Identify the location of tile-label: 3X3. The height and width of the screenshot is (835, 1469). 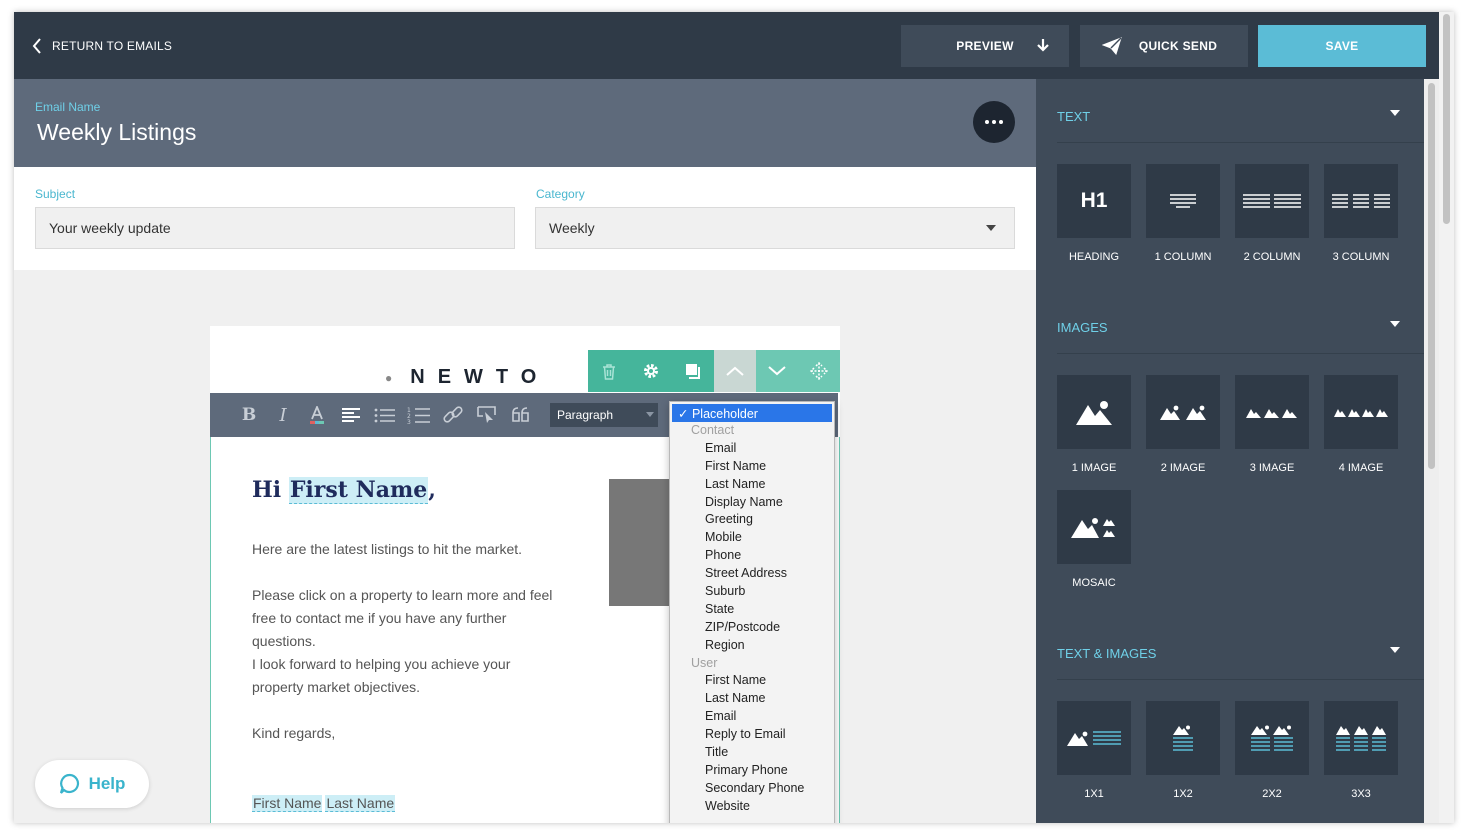
(1361, 794).